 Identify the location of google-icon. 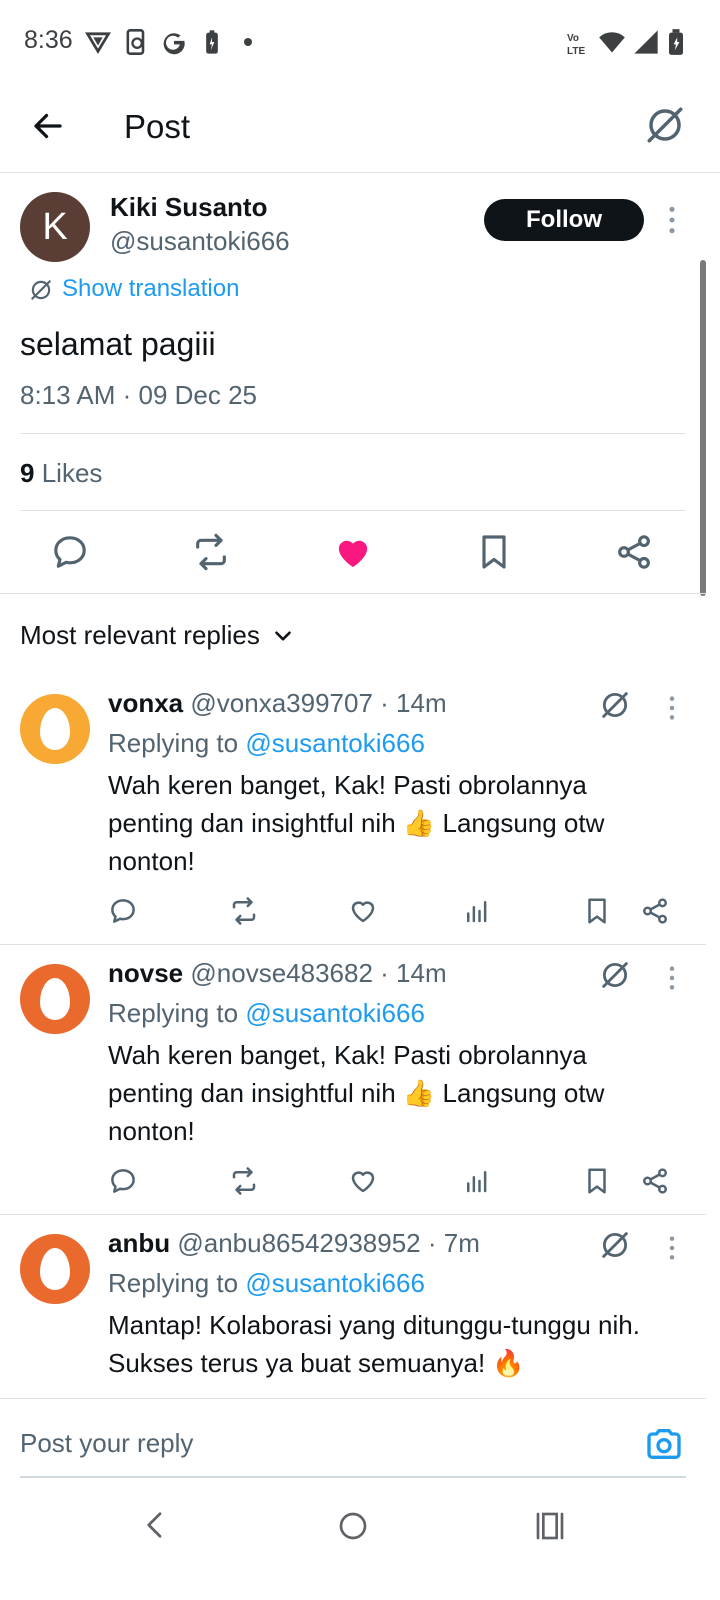
(174, 44).